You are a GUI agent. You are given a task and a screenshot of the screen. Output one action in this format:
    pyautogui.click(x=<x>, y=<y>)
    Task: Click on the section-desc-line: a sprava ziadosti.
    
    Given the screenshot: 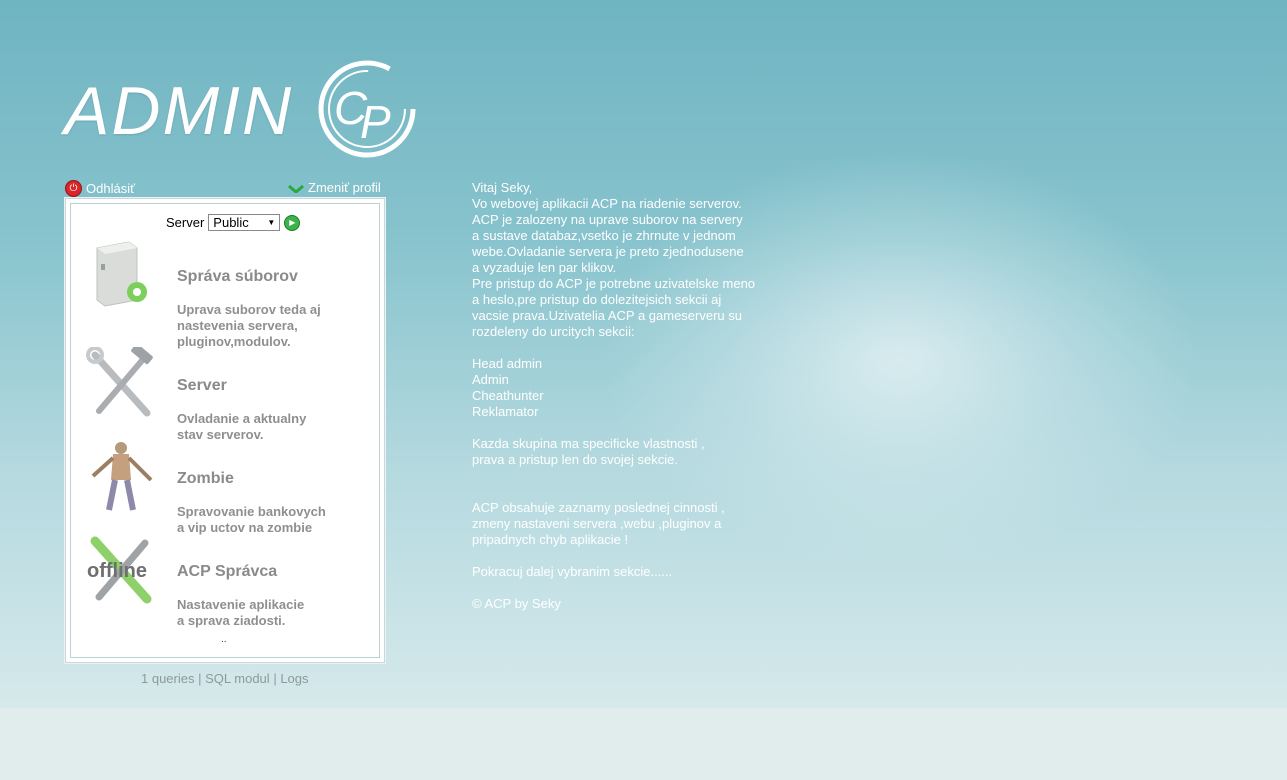 What is the action you would take?
    pyautogui.click(x=231, y=620)
    